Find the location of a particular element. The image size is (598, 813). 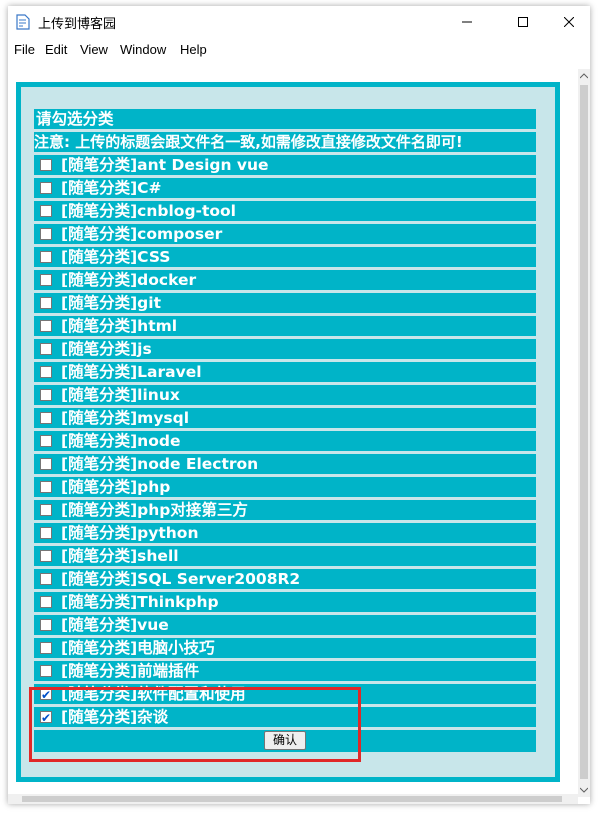

minimize-icon is located at coordinates (467, 22).